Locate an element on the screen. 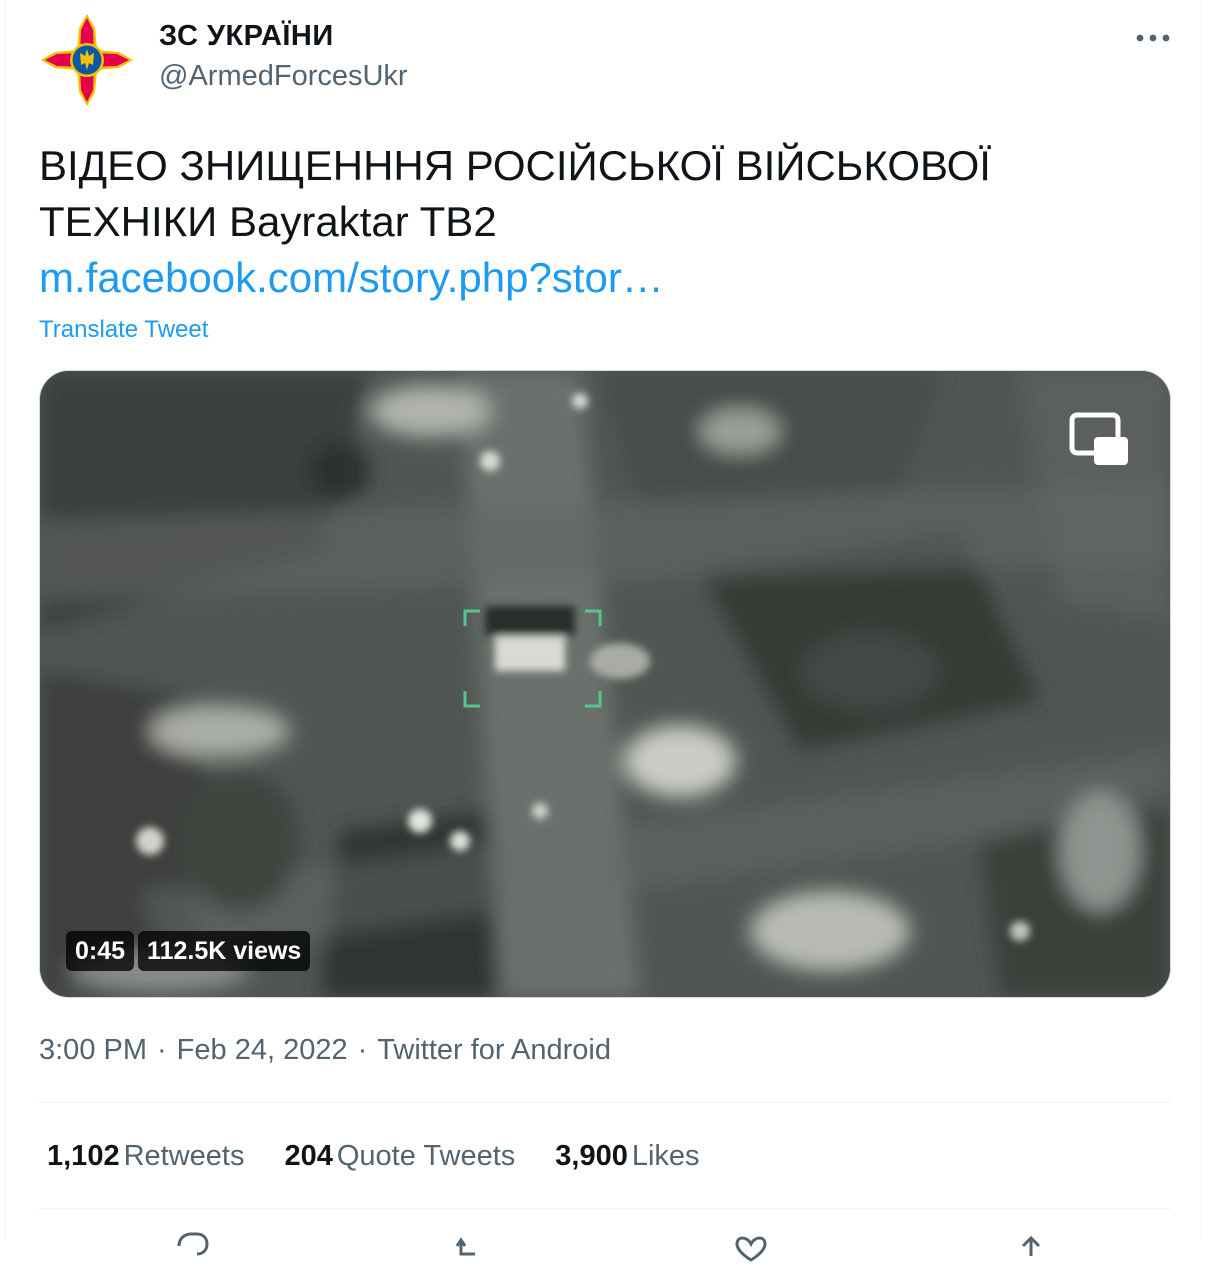 Image resolution: width=1226 pixels, height=1267 pixels. tweet-source: Twitter for Android is located at coordinates (494, 1050).